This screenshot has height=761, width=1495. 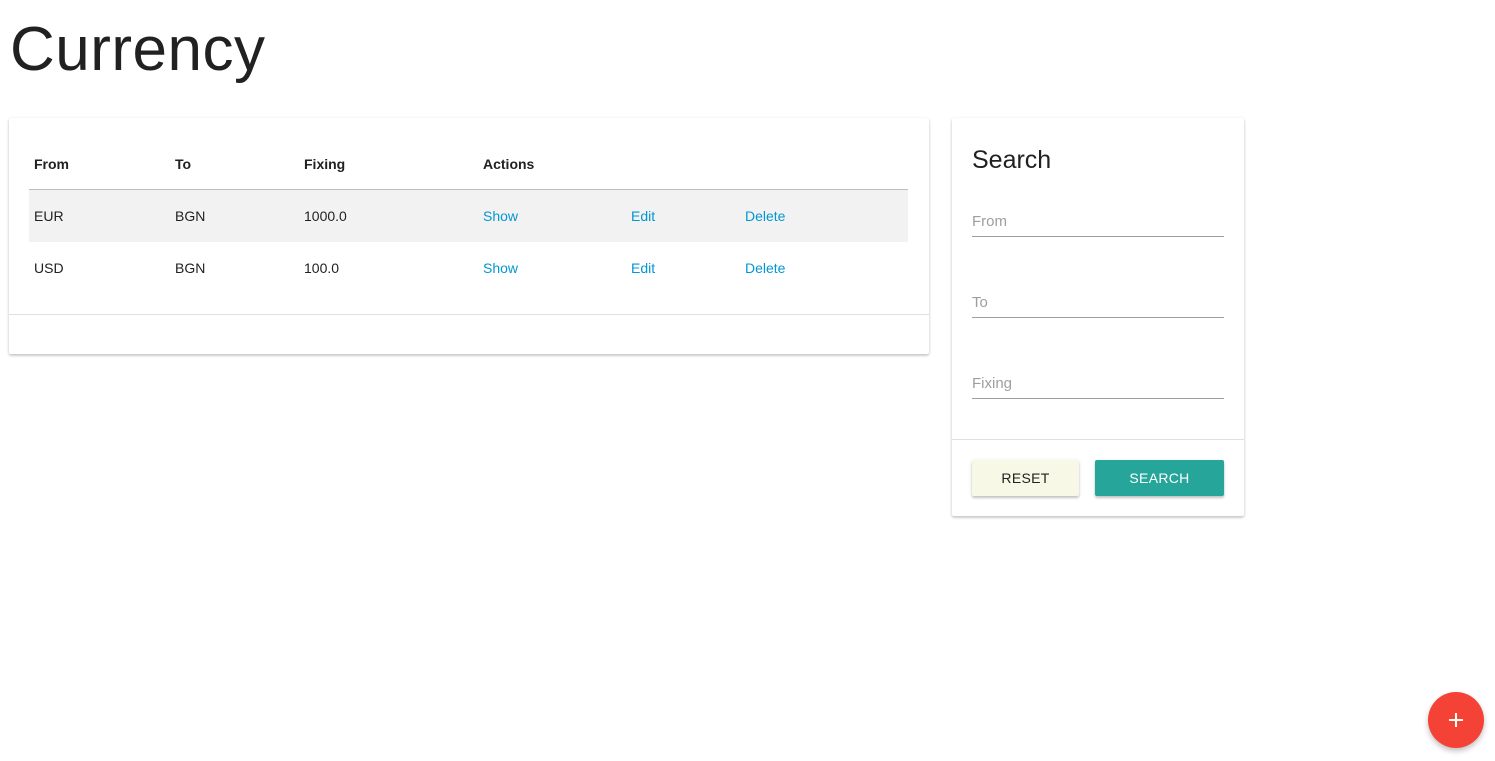 I want to click on column-header-to: To, so click(x=234, y=164).